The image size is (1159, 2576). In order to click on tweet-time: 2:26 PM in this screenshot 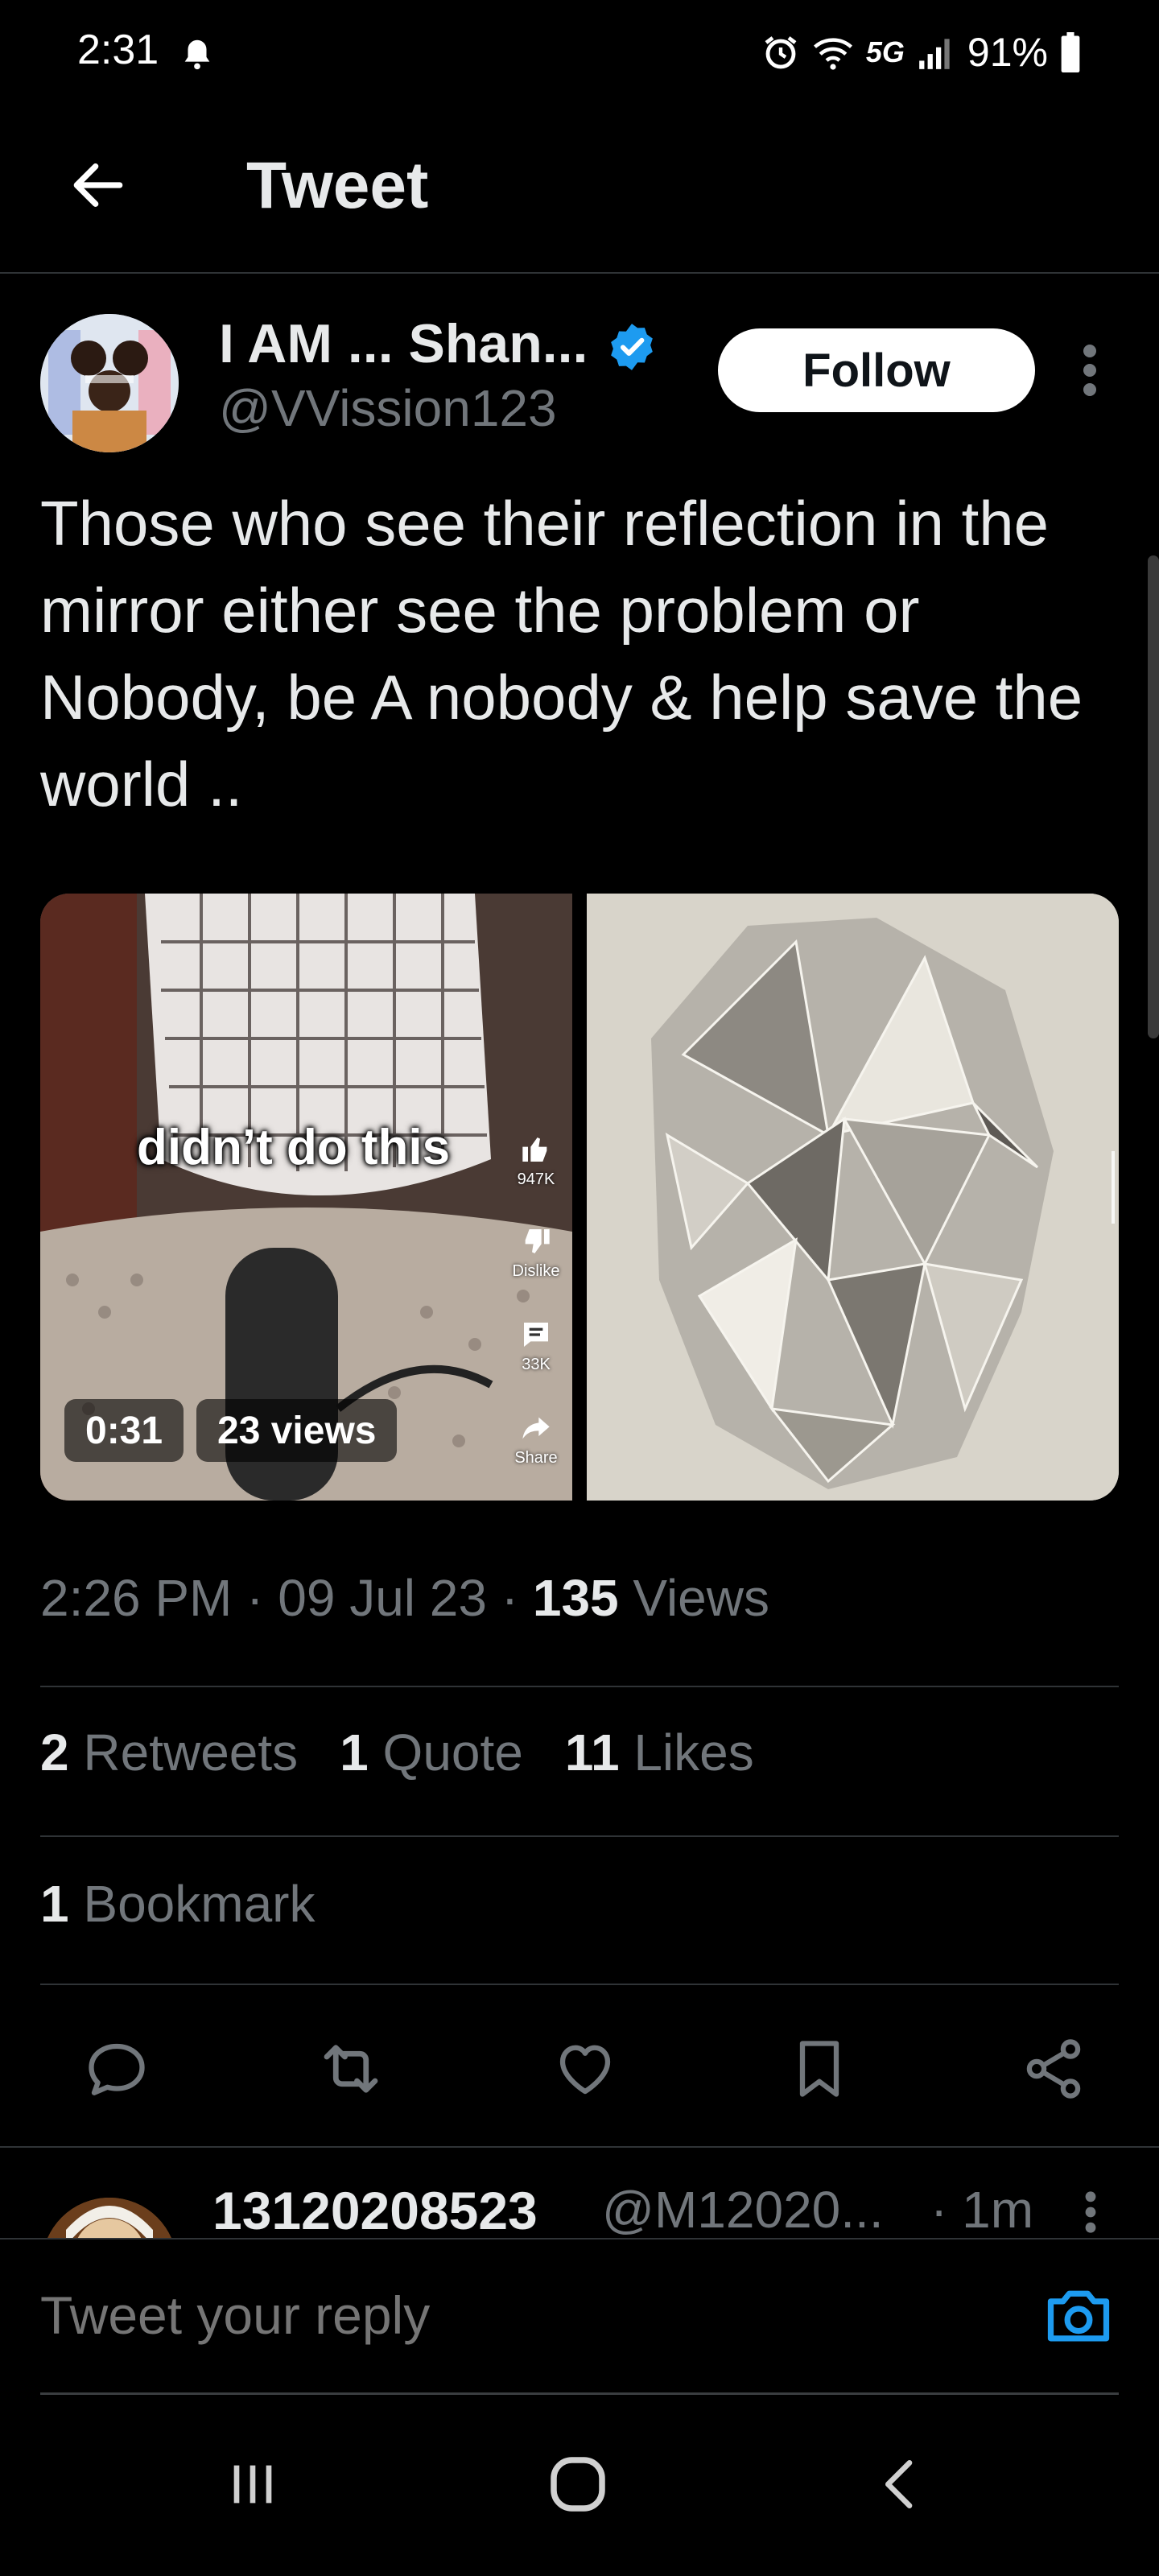, I will do `click(136, 1598)`.